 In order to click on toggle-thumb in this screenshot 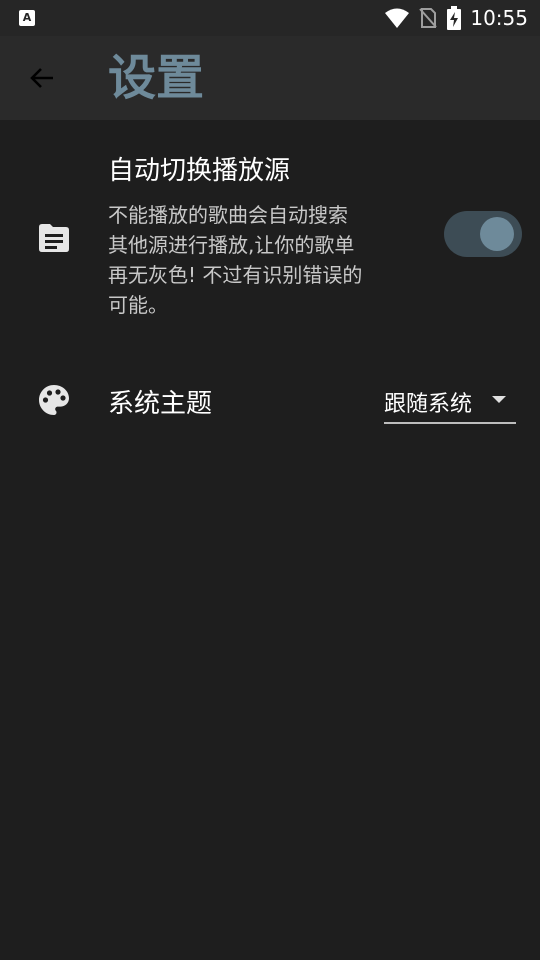, I will do `click(497, 234)`.